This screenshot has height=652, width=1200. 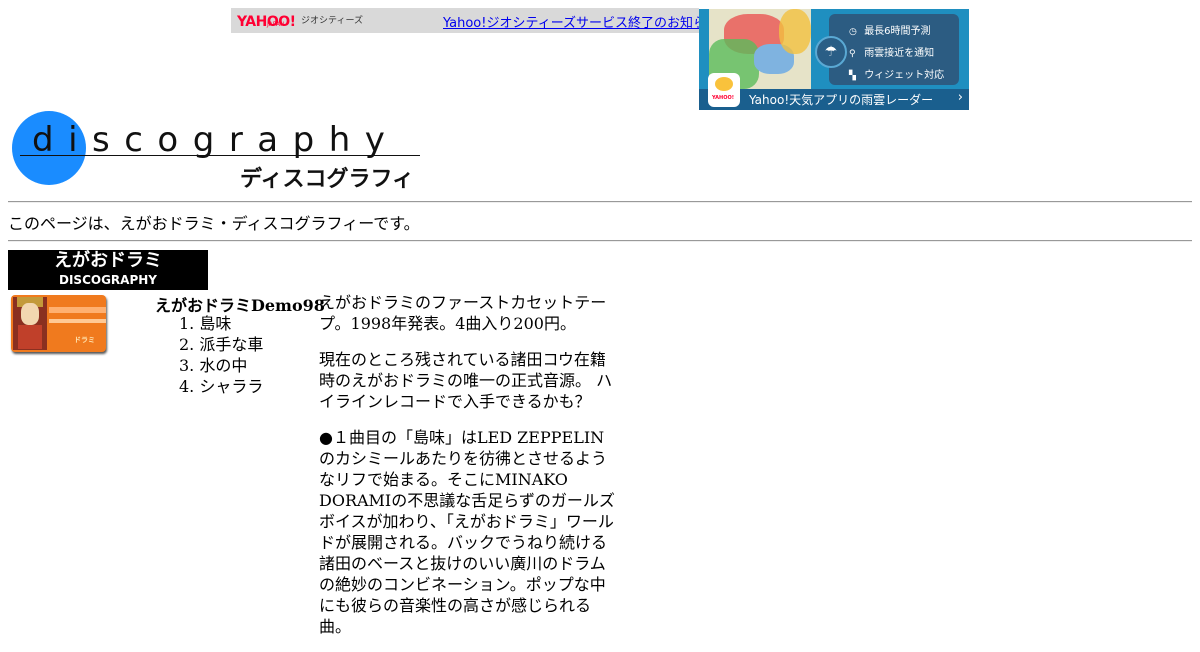 What do you see at coordinates (214, 223) in the screenshot?
I see `intro-text: このページは、えがおドラミ・ディスコグラフィーです。` at bounding box center [214, 223].